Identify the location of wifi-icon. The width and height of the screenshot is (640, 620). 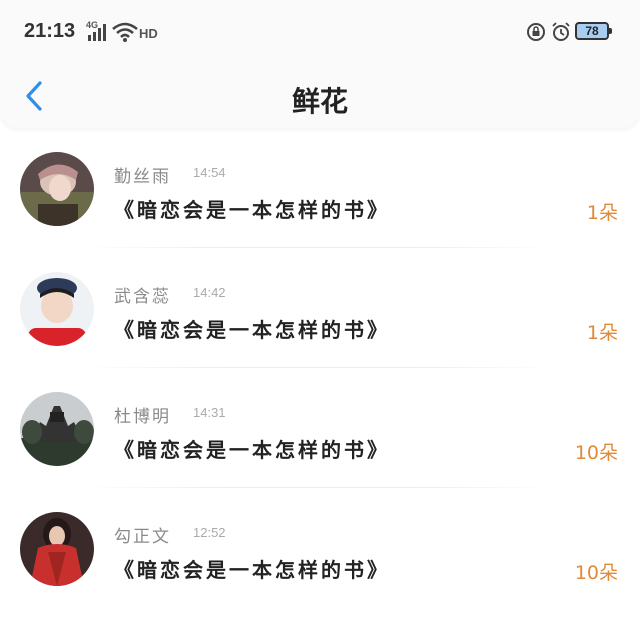
(125, 34).